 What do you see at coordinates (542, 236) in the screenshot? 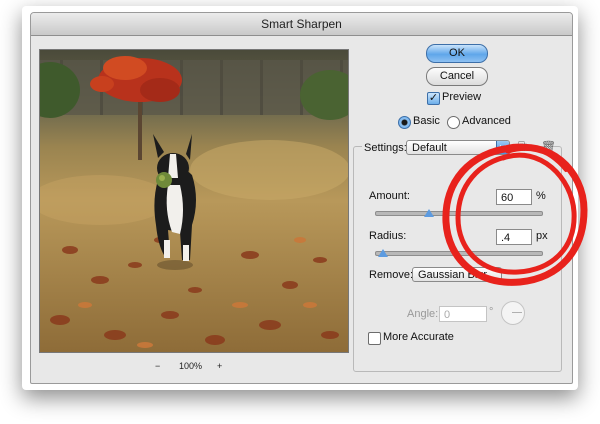
I see `radius-unit: px` at bounding box center [542, 236].